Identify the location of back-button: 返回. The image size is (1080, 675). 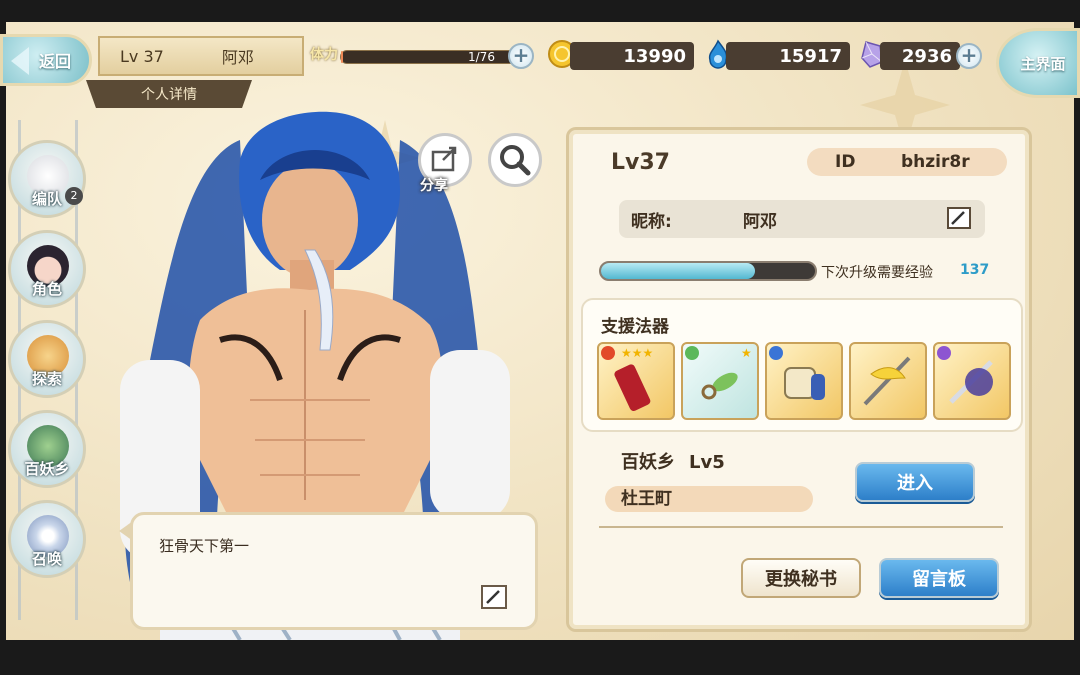
(46, 60).